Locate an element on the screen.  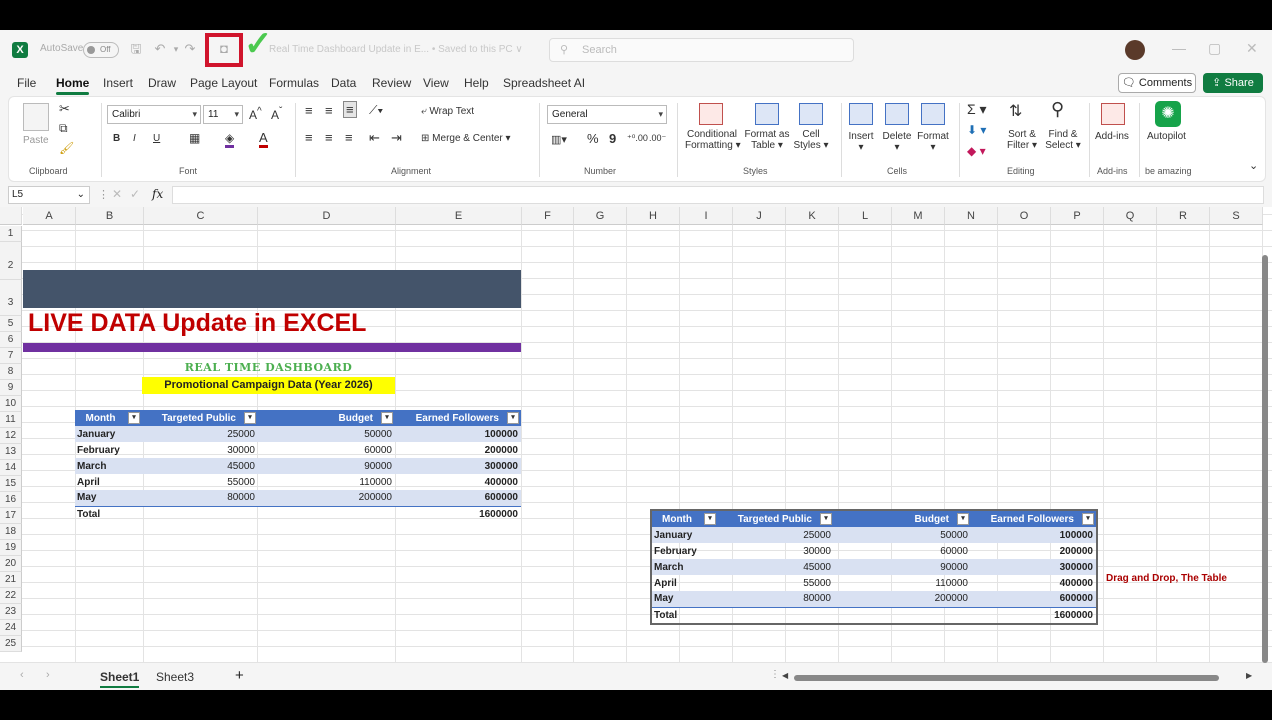
tab-help: Help is located at coordinates (476, 83).